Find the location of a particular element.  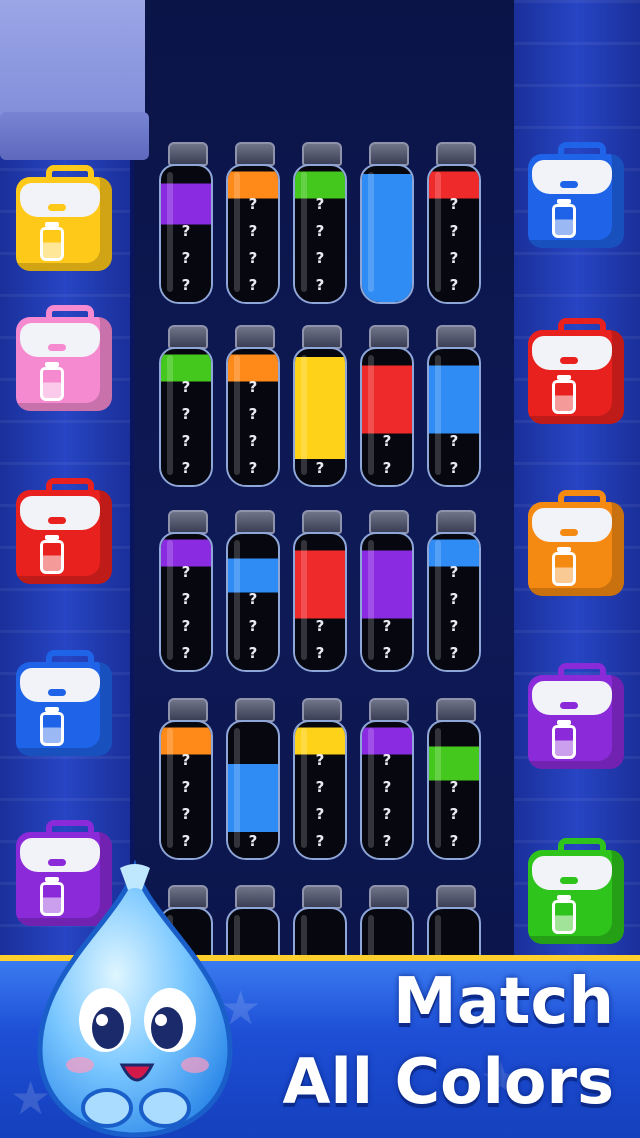

right-bag-orange is located at coordinates (576, 543).